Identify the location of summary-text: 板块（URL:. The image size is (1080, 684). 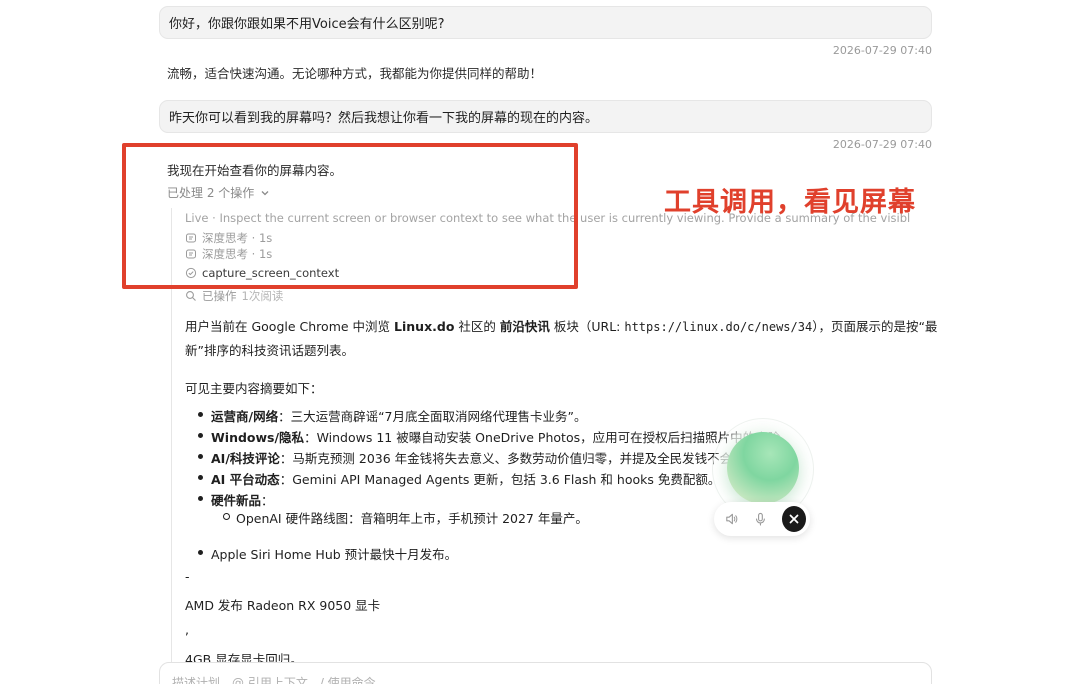
(587, 326).